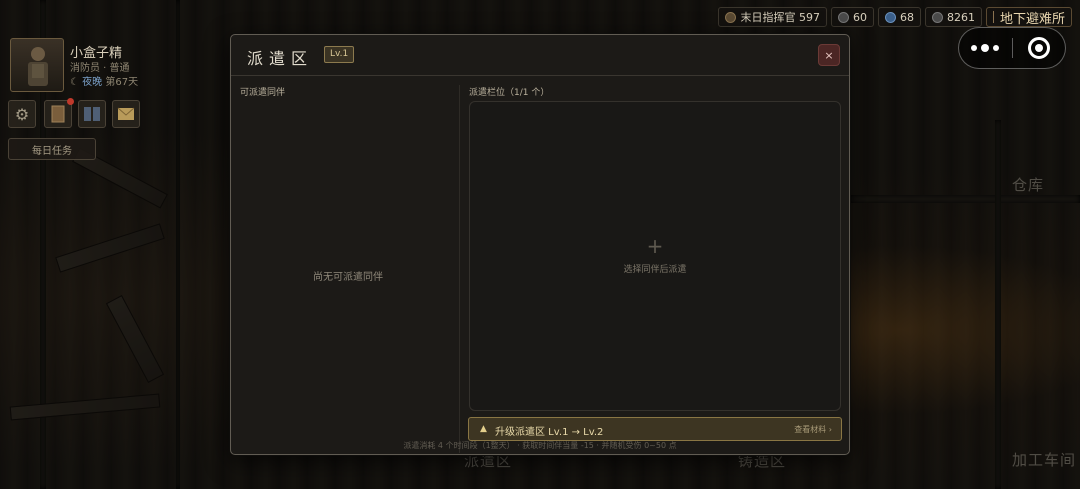 The image size is (1080, 489). I want to click on close-button: ×, so click(829, 55).